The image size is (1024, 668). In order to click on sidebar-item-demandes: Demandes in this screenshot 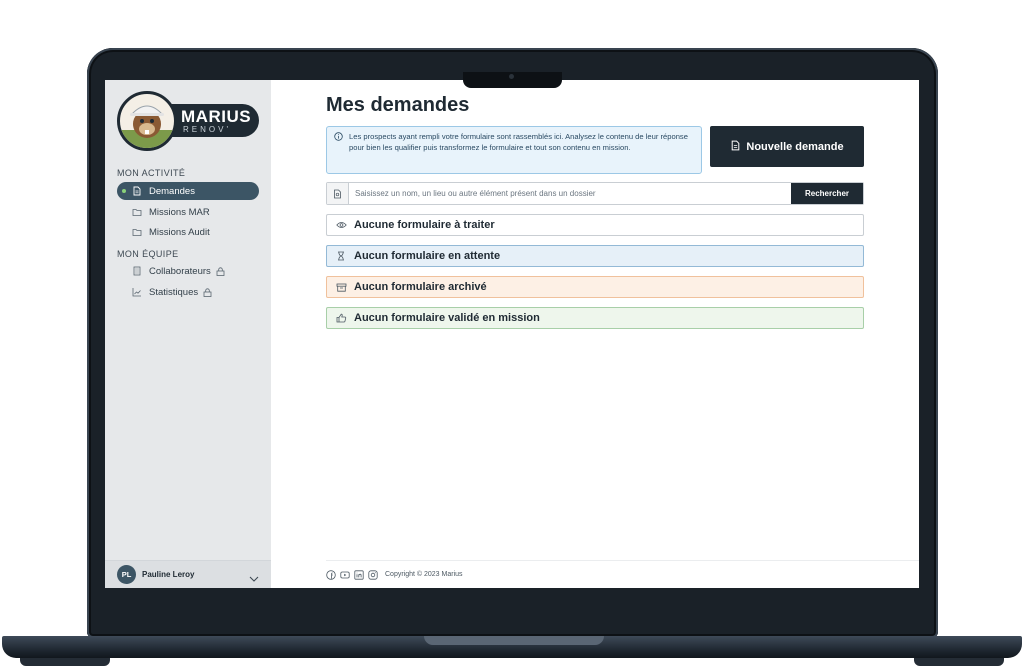, I will do `click(188, 191)`.